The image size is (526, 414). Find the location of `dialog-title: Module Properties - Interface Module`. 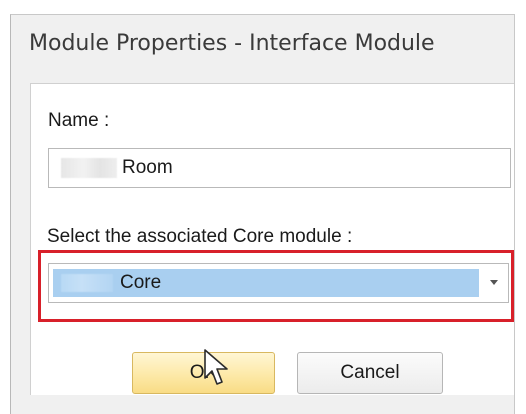

dialog-title: Module Properties - Interface Module is located at coordinates (232, 43).